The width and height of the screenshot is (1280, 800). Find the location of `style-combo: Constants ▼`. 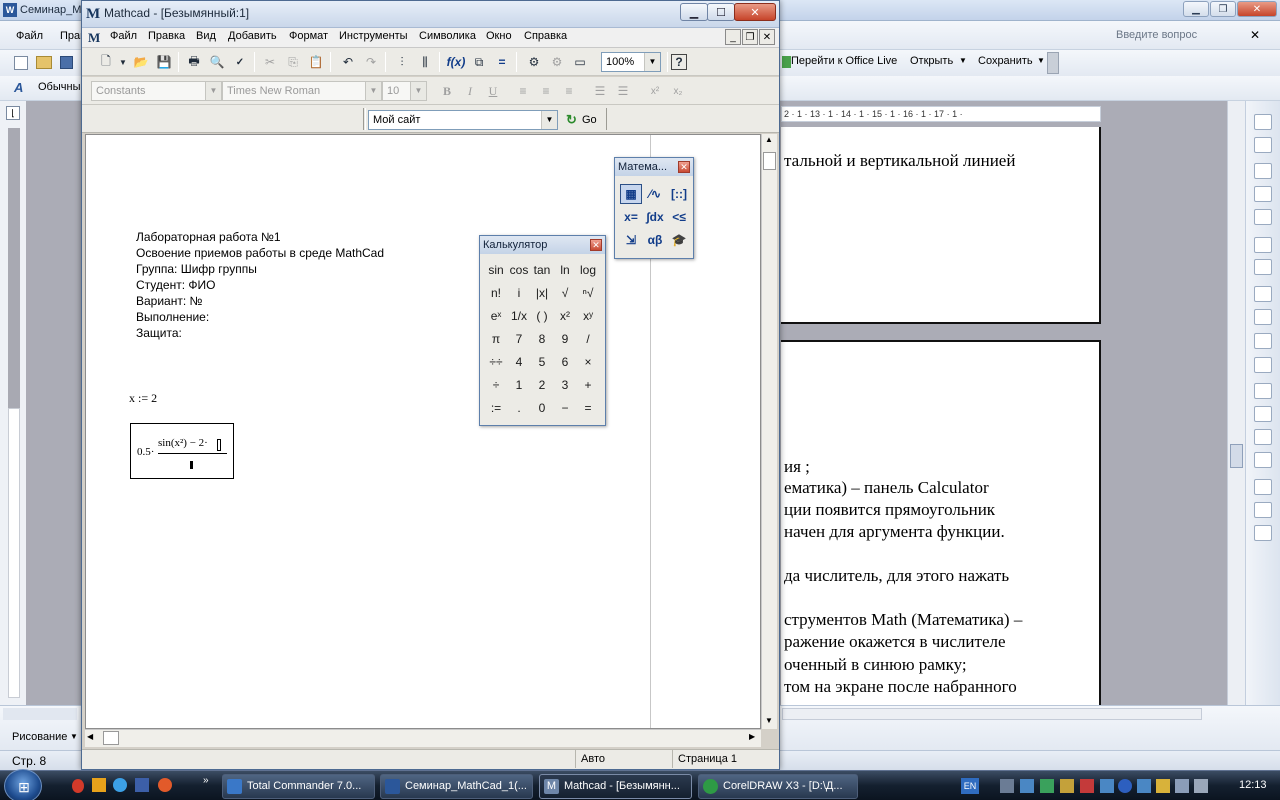

style-combo: Constants ▼ is located at coordinates (156, 91).